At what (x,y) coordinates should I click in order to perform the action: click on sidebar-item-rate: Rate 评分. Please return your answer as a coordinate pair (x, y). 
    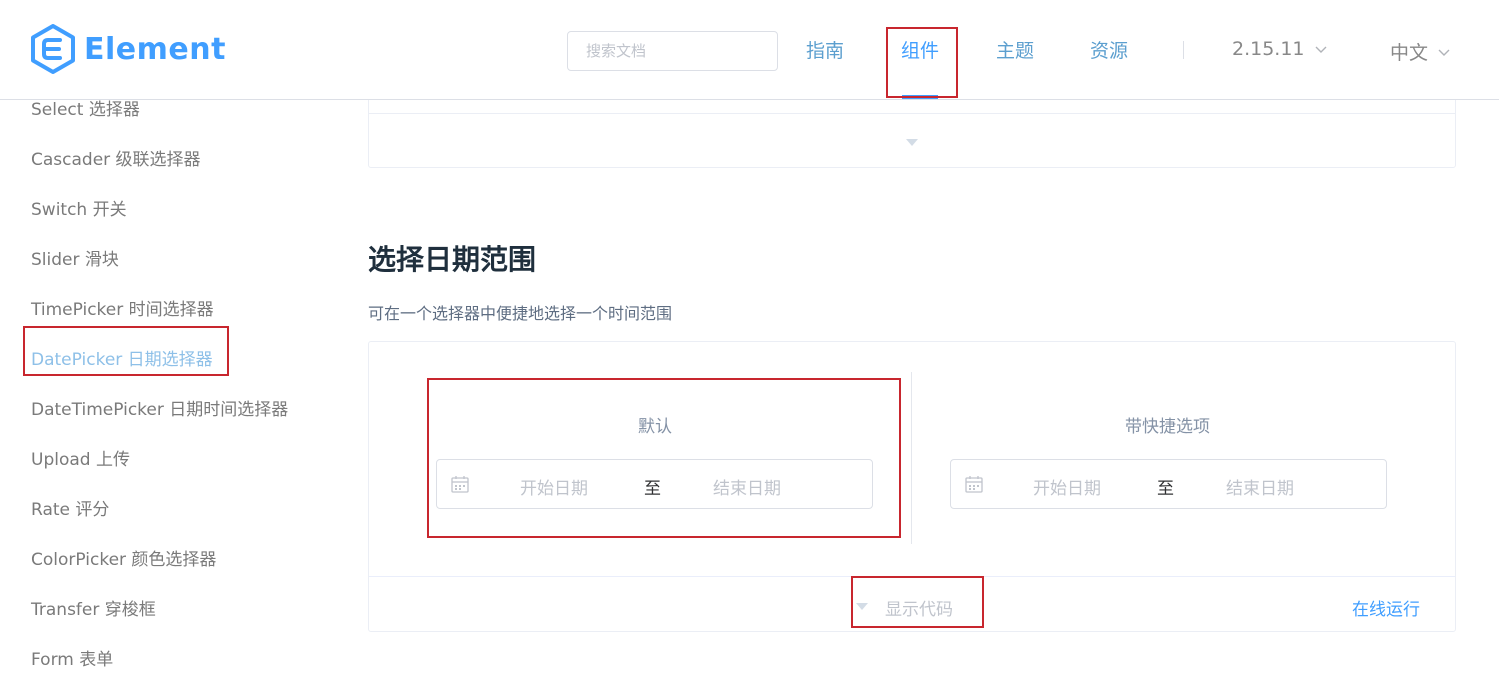
    Looking at the image, I should click on (70, 507).